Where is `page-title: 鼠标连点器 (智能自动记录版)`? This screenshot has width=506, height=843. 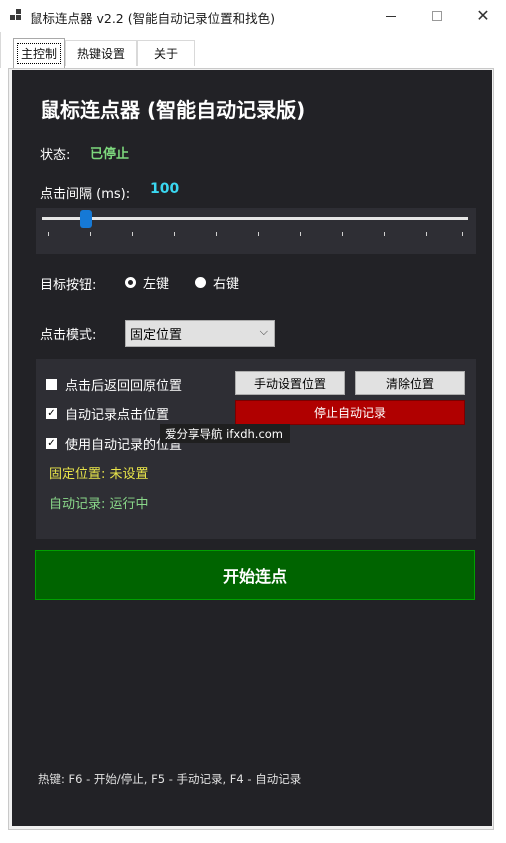
page-title: 鼠标连点器 (智能自动记录版) is located at coordinates (173, 110).